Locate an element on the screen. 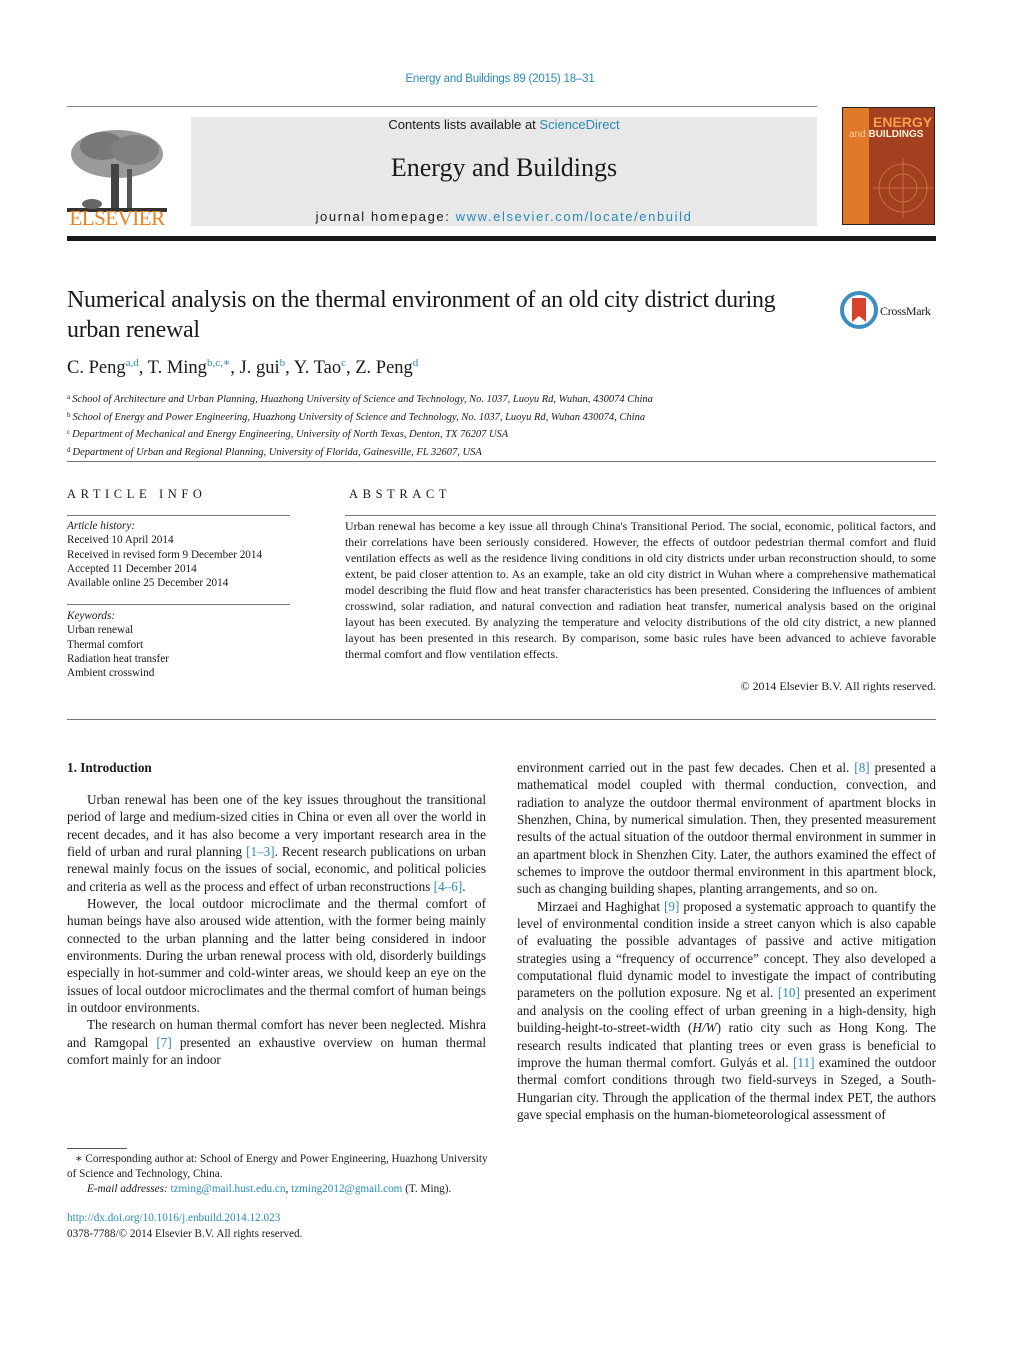 This screenshot has height=1351, width=1020. article-info-heading: ARTICLE INFO is located at coordinates (137, 494).